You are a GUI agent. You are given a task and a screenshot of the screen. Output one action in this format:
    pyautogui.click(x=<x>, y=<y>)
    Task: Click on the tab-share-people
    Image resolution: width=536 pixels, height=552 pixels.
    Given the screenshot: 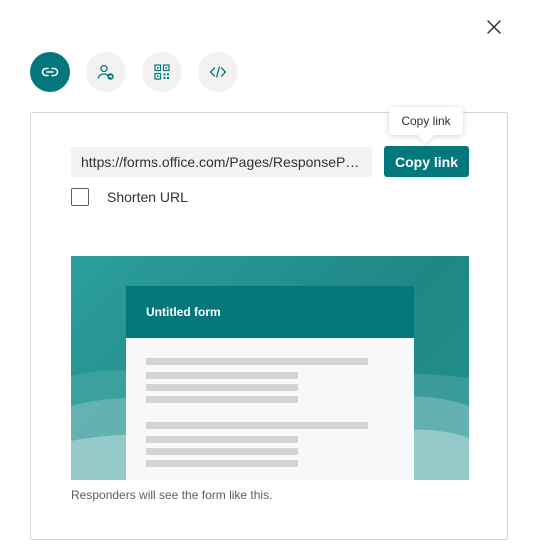 What is the action you would take?
    pyautogui.click(x=106, y=72)
    